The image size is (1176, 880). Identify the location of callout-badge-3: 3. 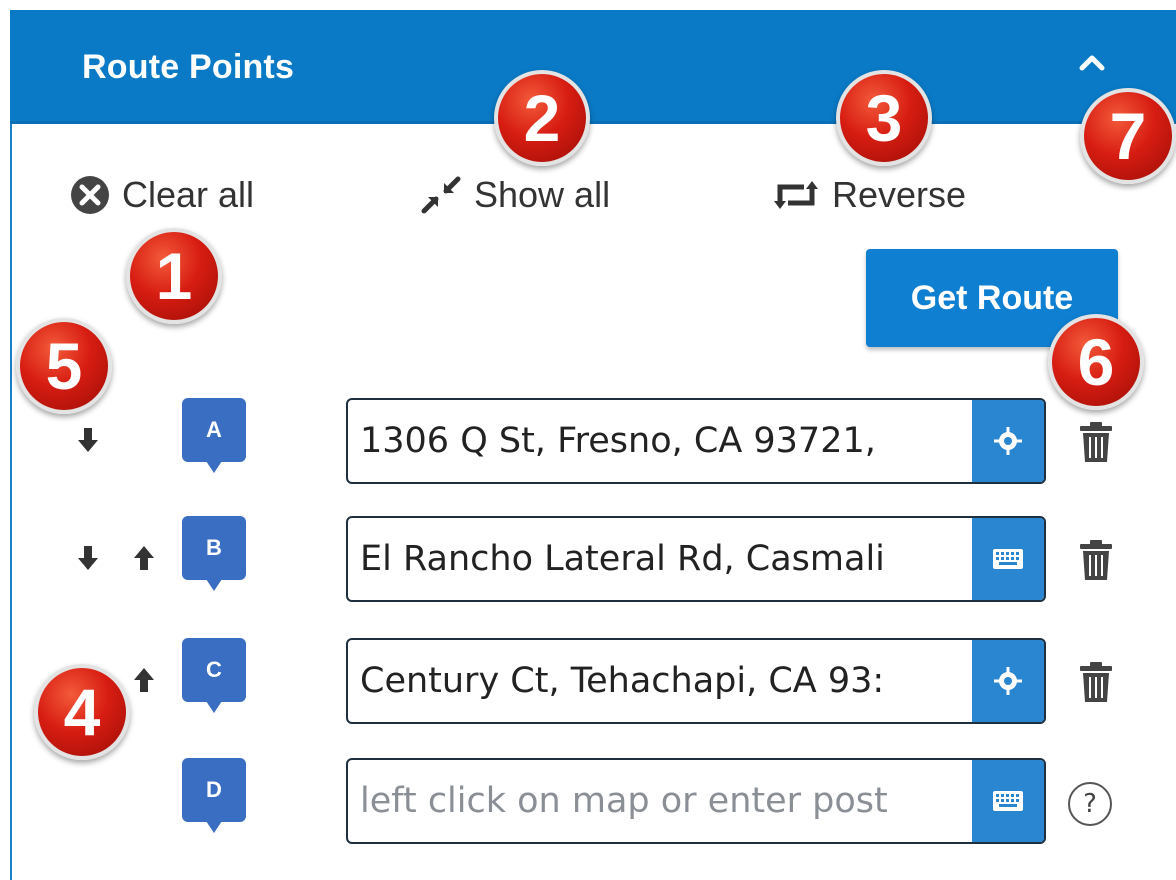
(884, 118).